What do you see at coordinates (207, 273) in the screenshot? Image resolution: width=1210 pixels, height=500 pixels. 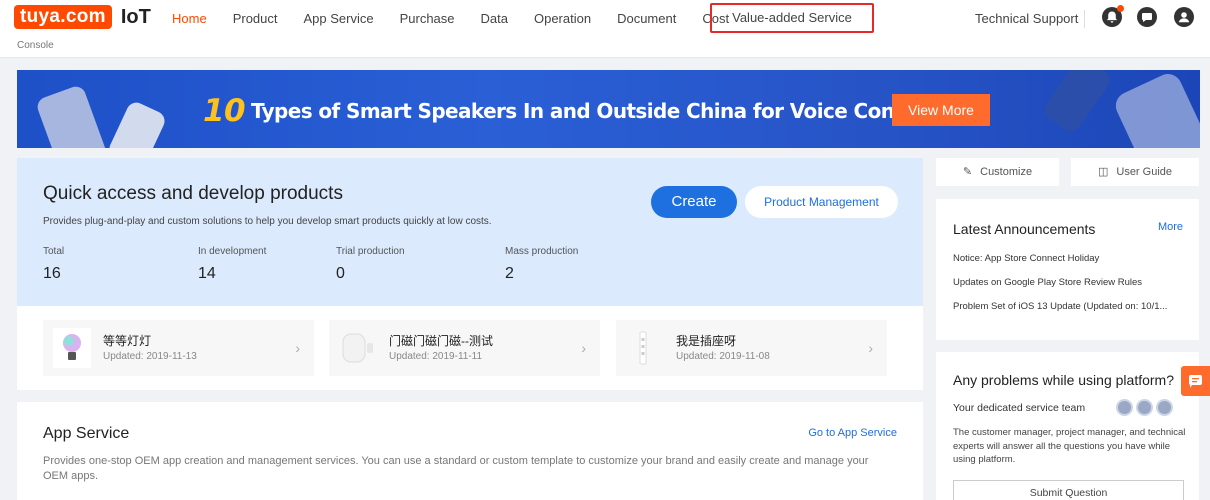 I see `stat-value: 14` at bounding box center [207, 273].